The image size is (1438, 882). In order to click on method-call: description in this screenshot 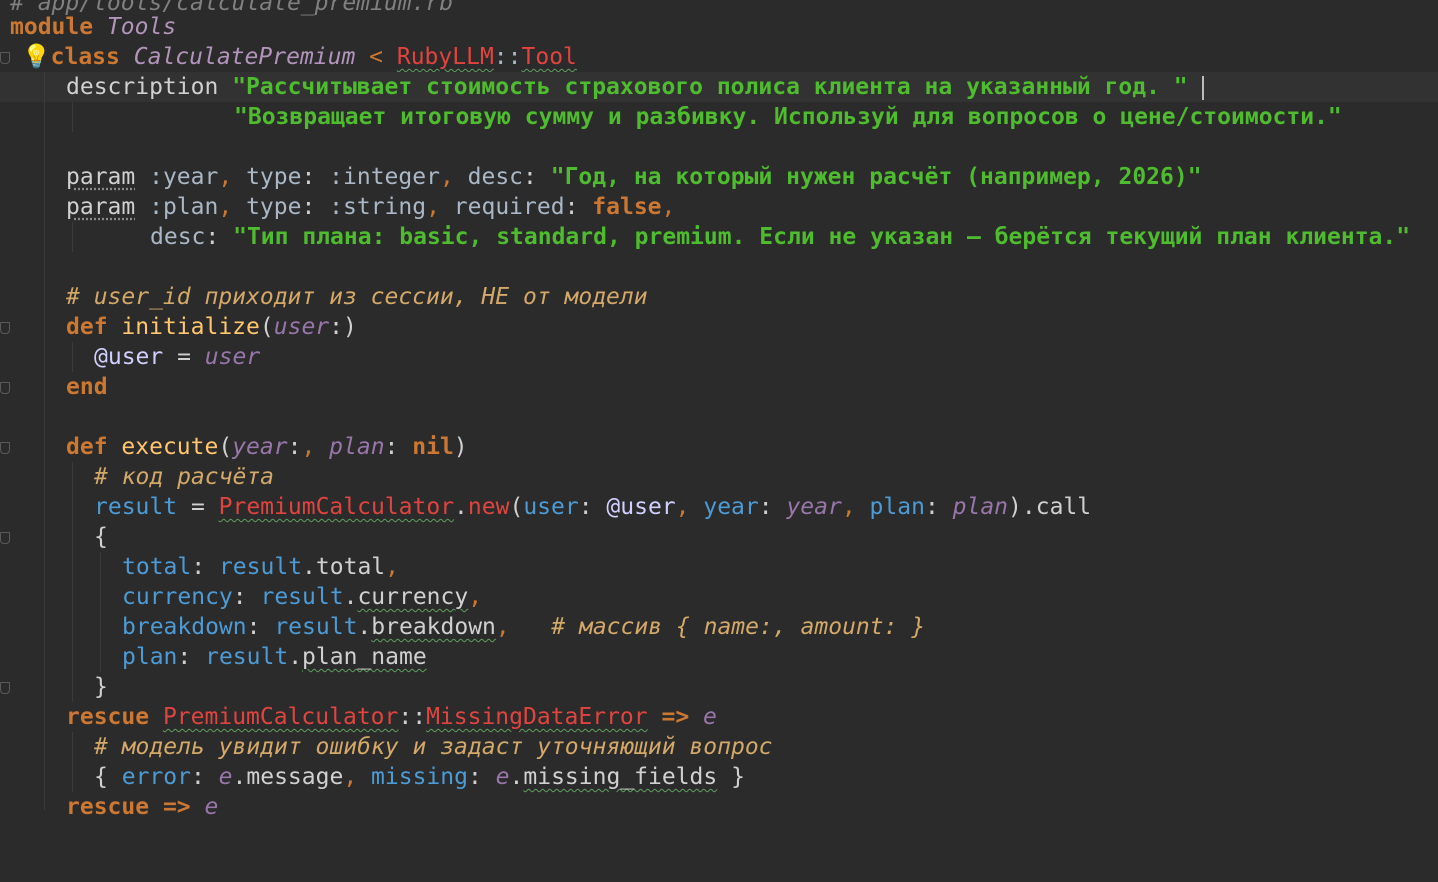, I will do `click(142, 87)`.